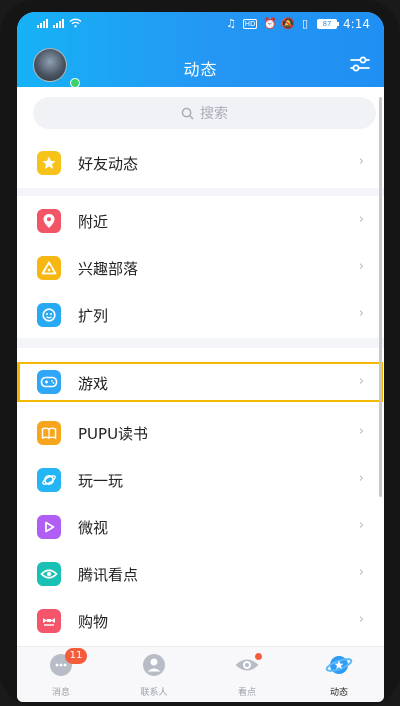  What do you see at coordinates (93, 622) in the screenshot?
I see `list-item-label: 购物` at bounding box center [93, 622].